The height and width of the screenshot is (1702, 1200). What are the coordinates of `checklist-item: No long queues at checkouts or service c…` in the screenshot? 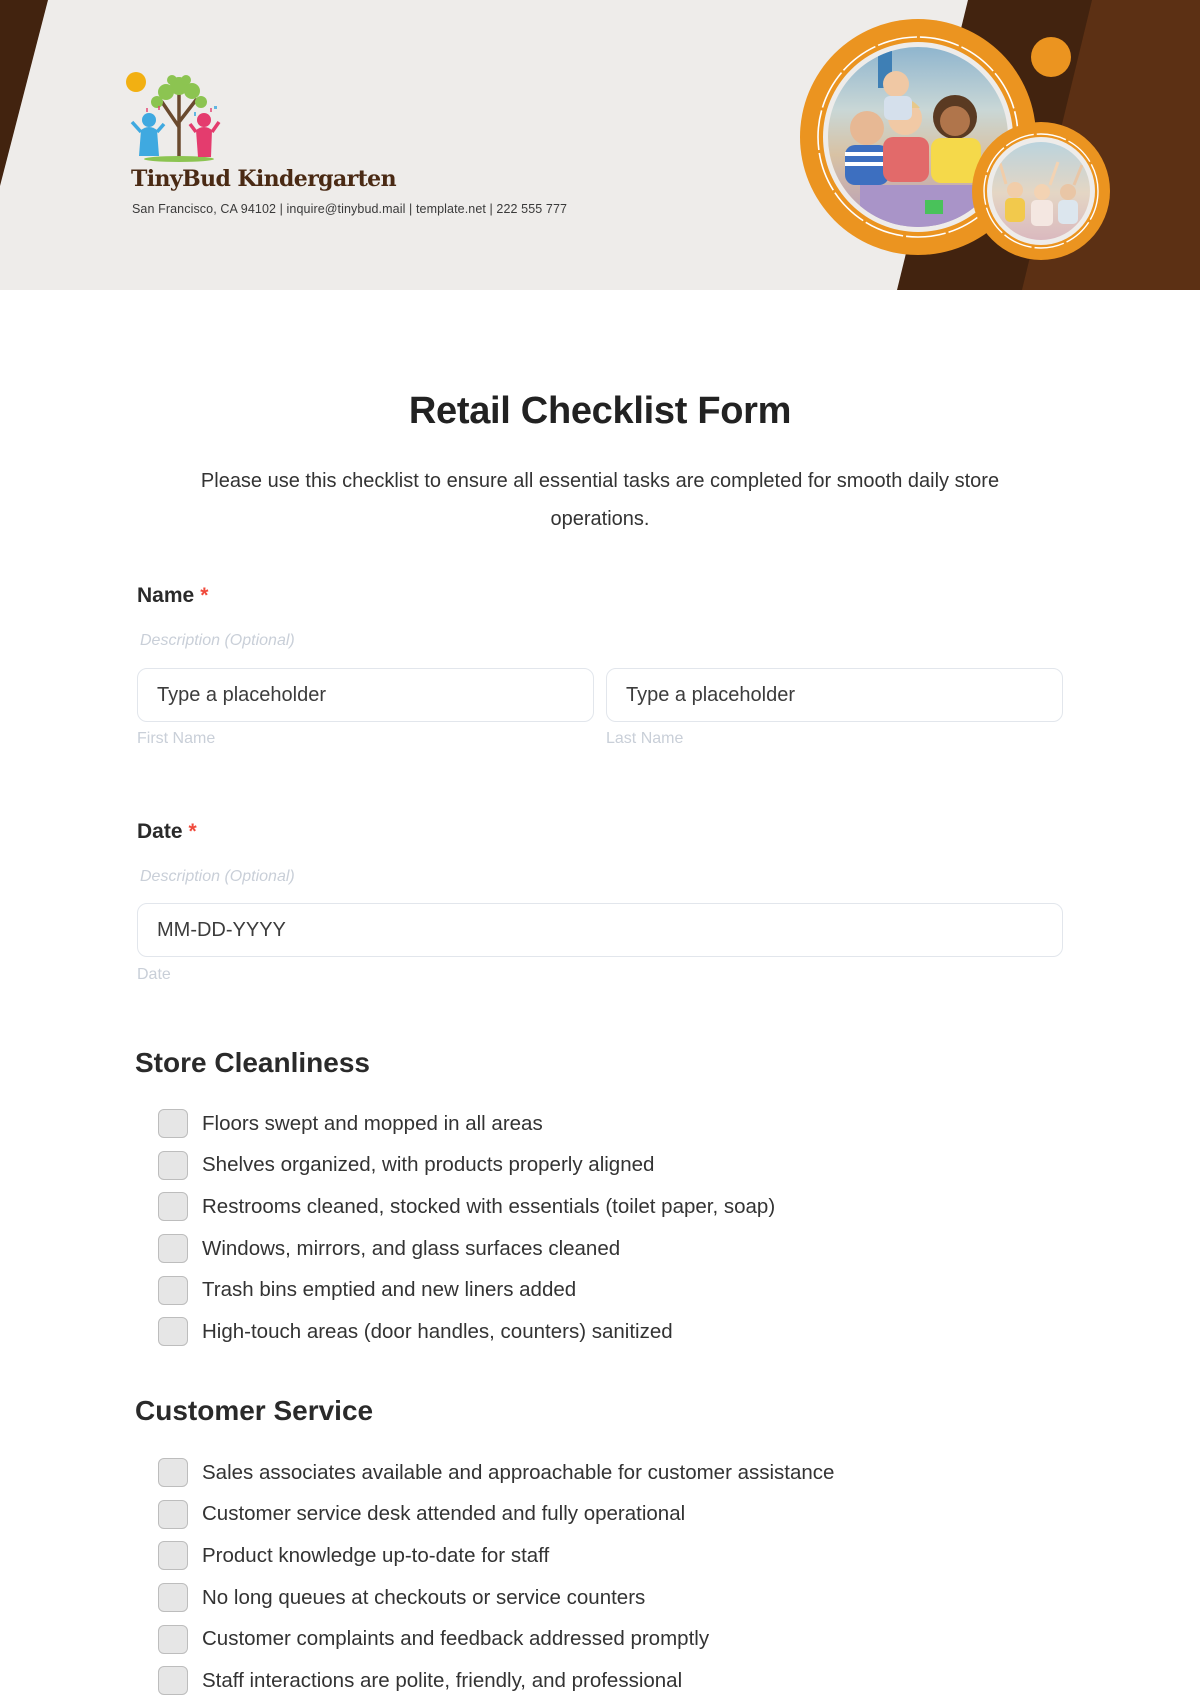 It's located at (496, 1598).